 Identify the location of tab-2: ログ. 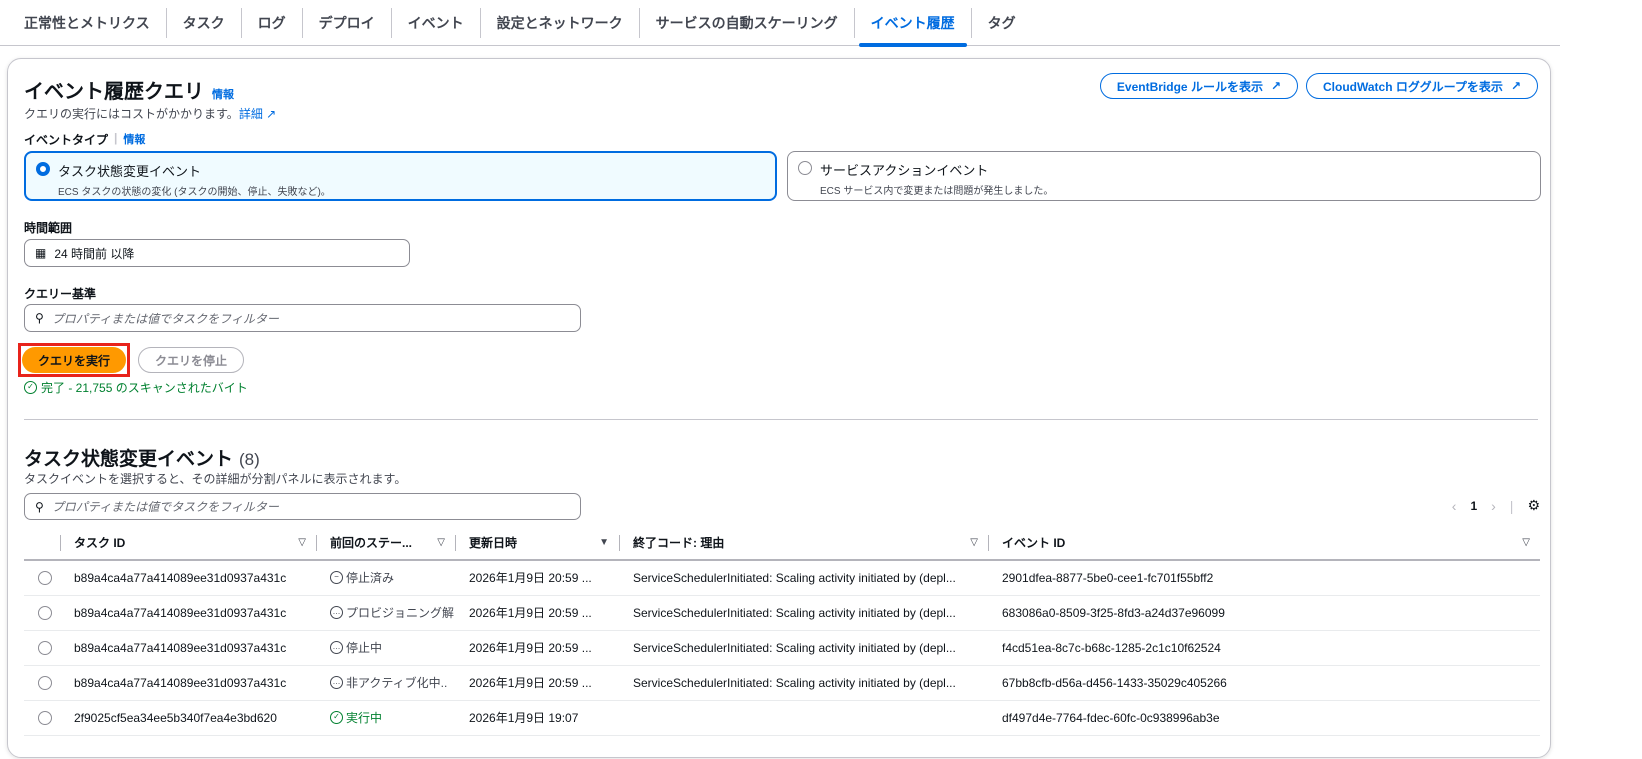
(272, 22).